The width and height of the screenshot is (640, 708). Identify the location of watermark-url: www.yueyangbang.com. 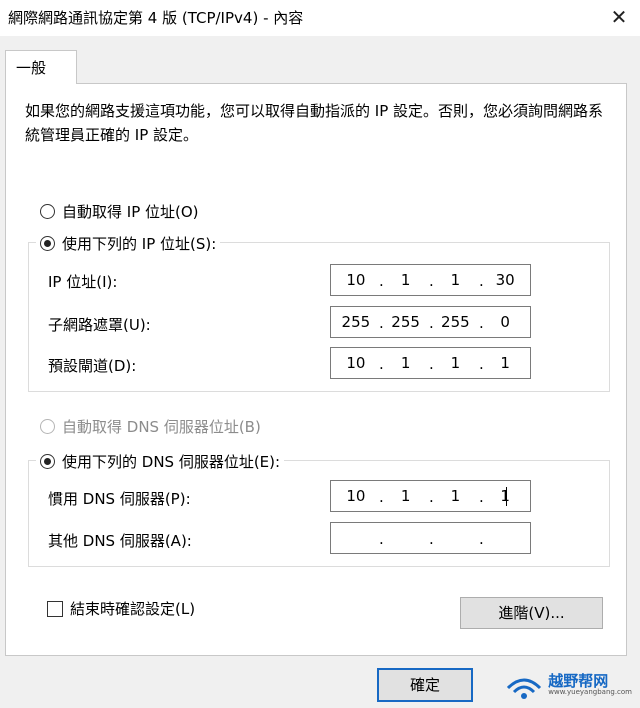
(590, 692).